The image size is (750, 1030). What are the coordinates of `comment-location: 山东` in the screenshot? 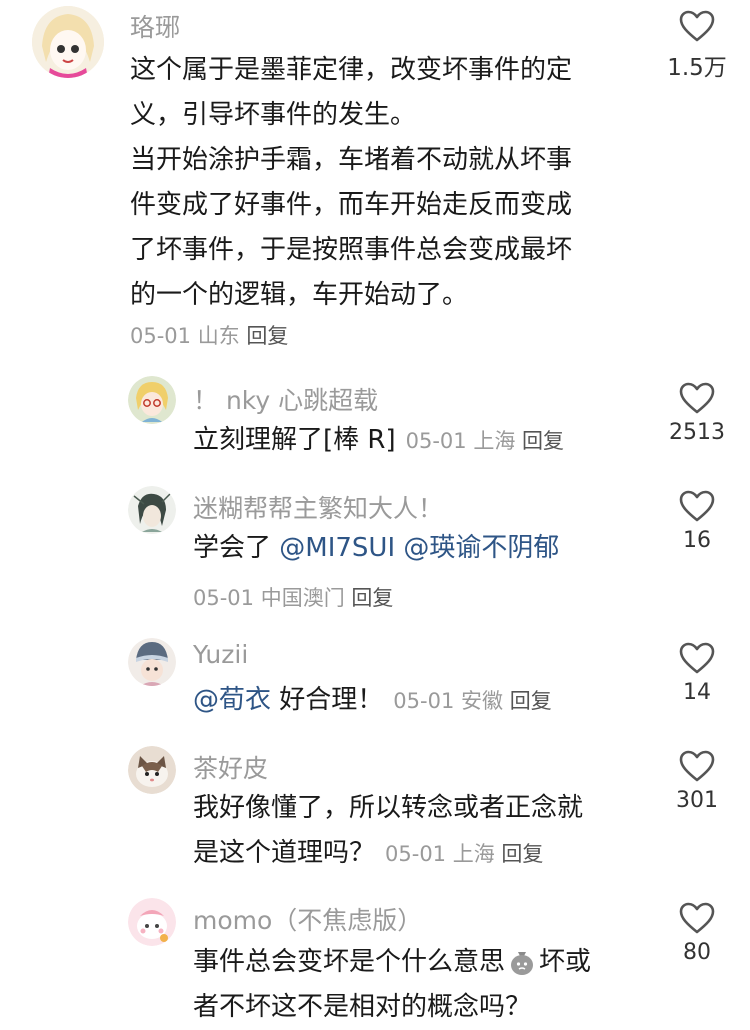 It's located at (218, 336).